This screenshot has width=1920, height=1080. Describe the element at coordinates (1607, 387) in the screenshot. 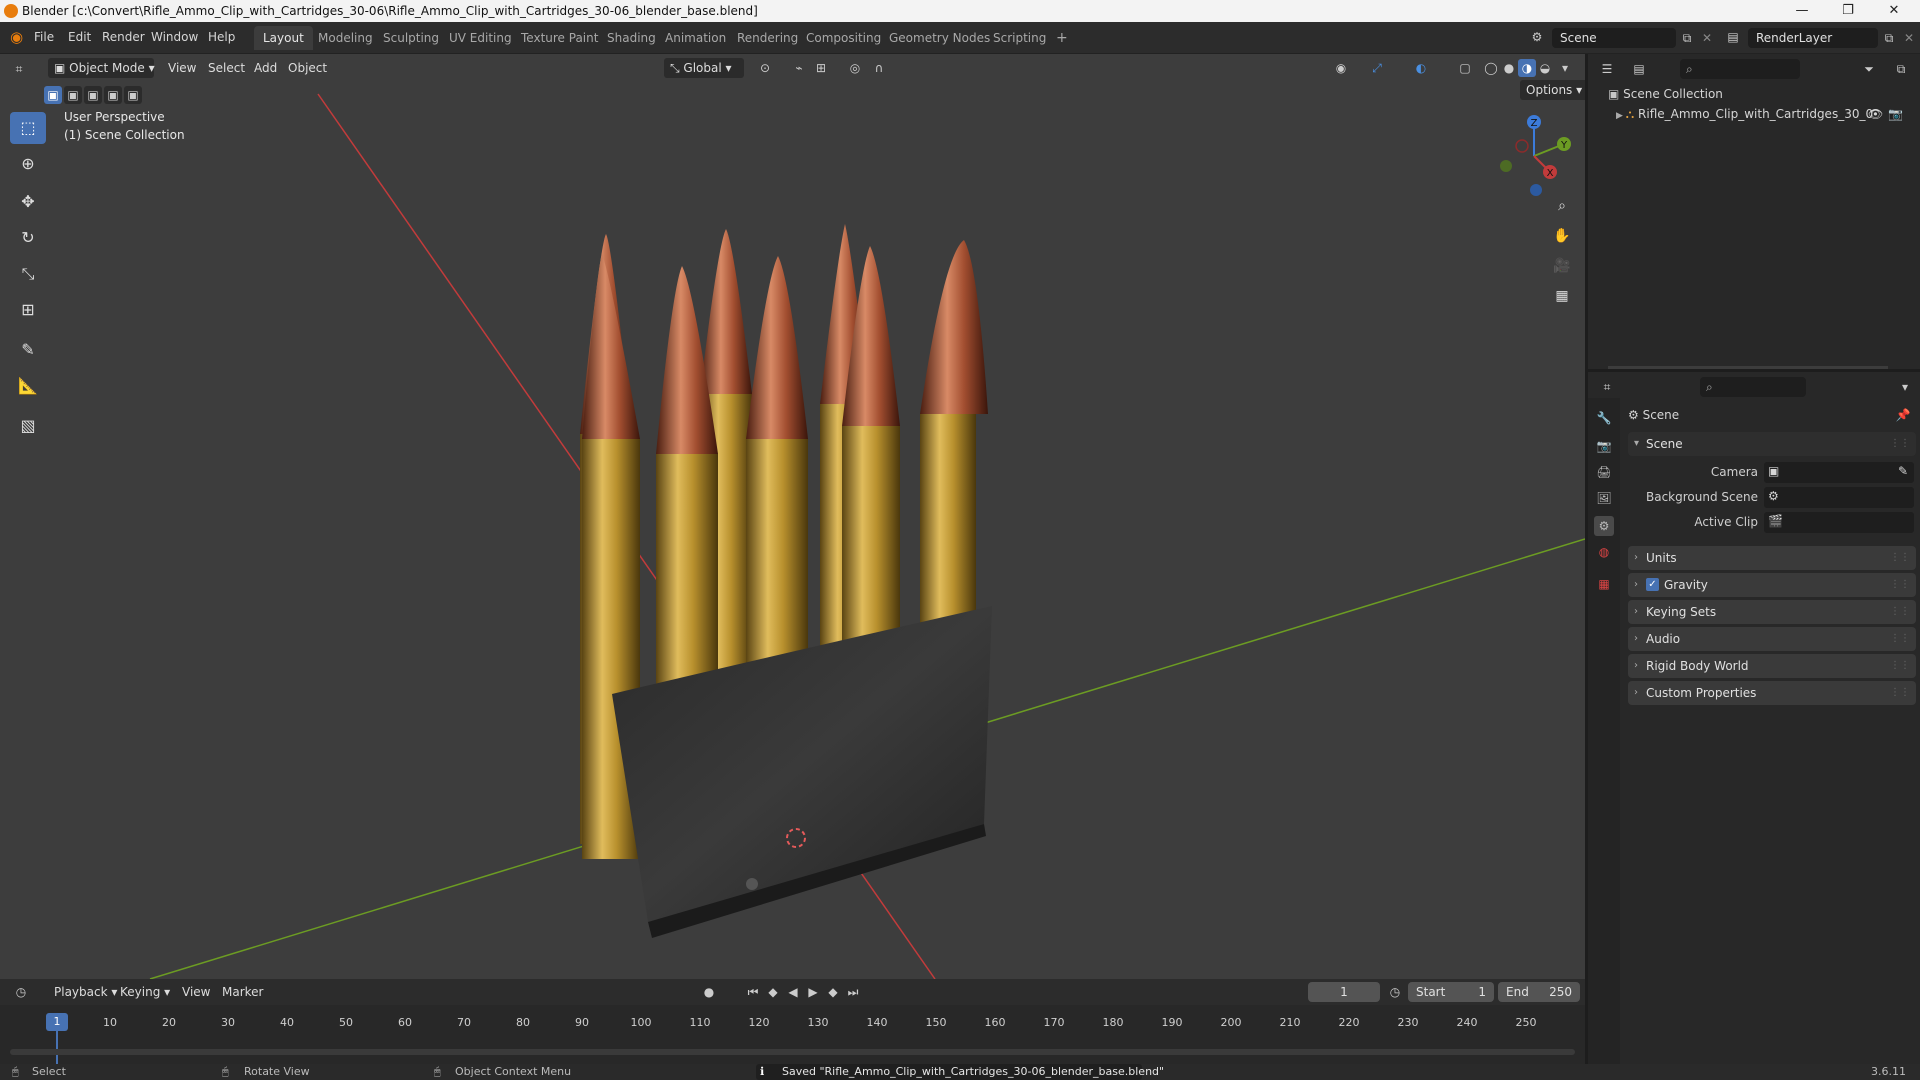

I see `properties-editor-type-icon: ⌗` at that location.